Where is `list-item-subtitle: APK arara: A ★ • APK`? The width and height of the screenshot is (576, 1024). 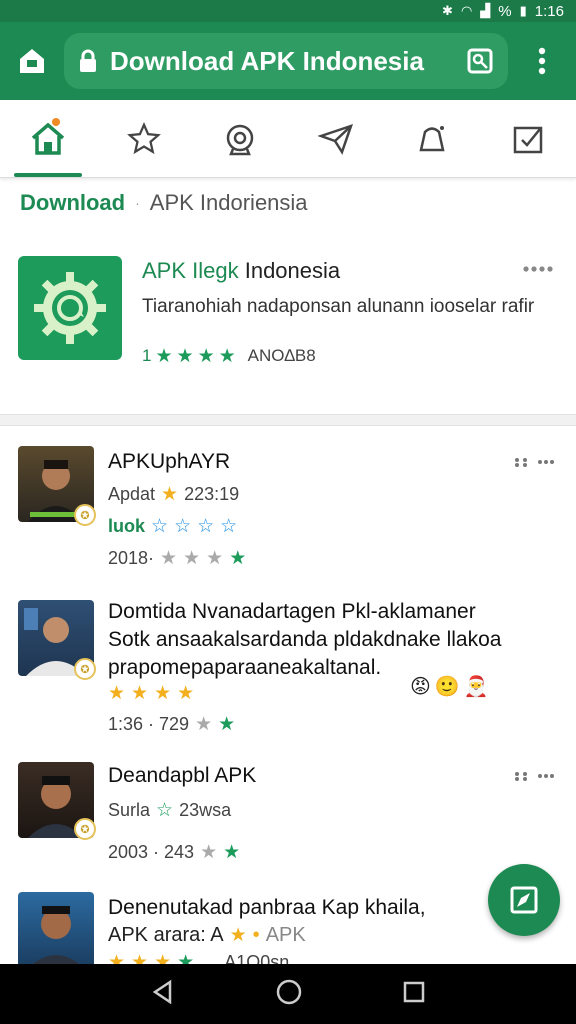 list-item-subtitle: APK arara: A ★ • APK is located at coordinates (207, 935).